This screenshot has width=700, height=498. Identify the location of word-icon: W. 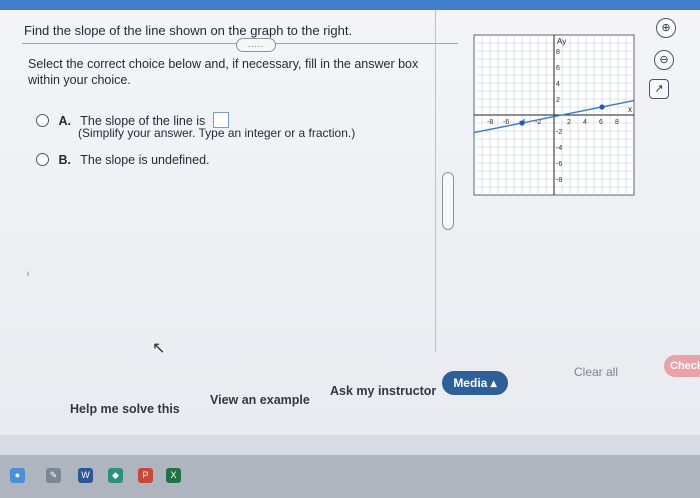
(85, 475).